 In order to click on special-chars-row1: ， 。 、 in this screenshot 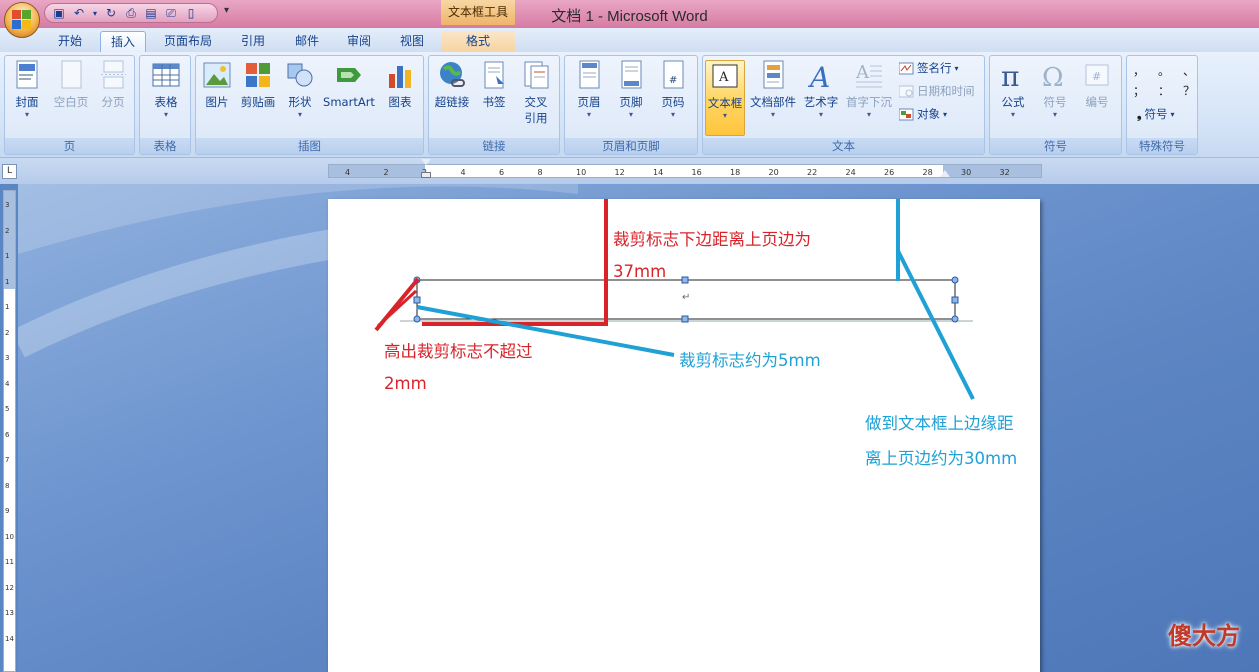, I will do `click(1164, 70)`.